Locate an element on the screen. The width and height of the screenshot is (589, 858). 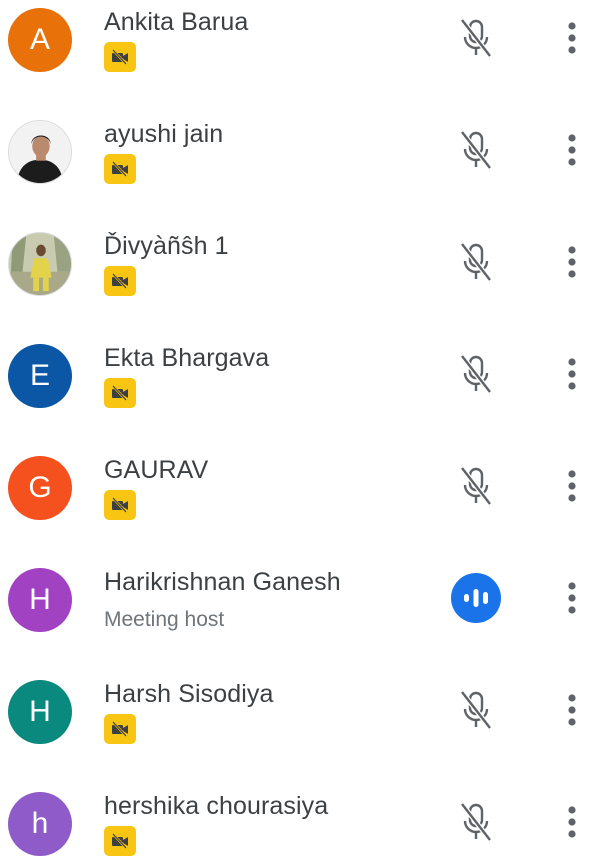
participant-row: G GAURAV is located at coordinates (294, 504).